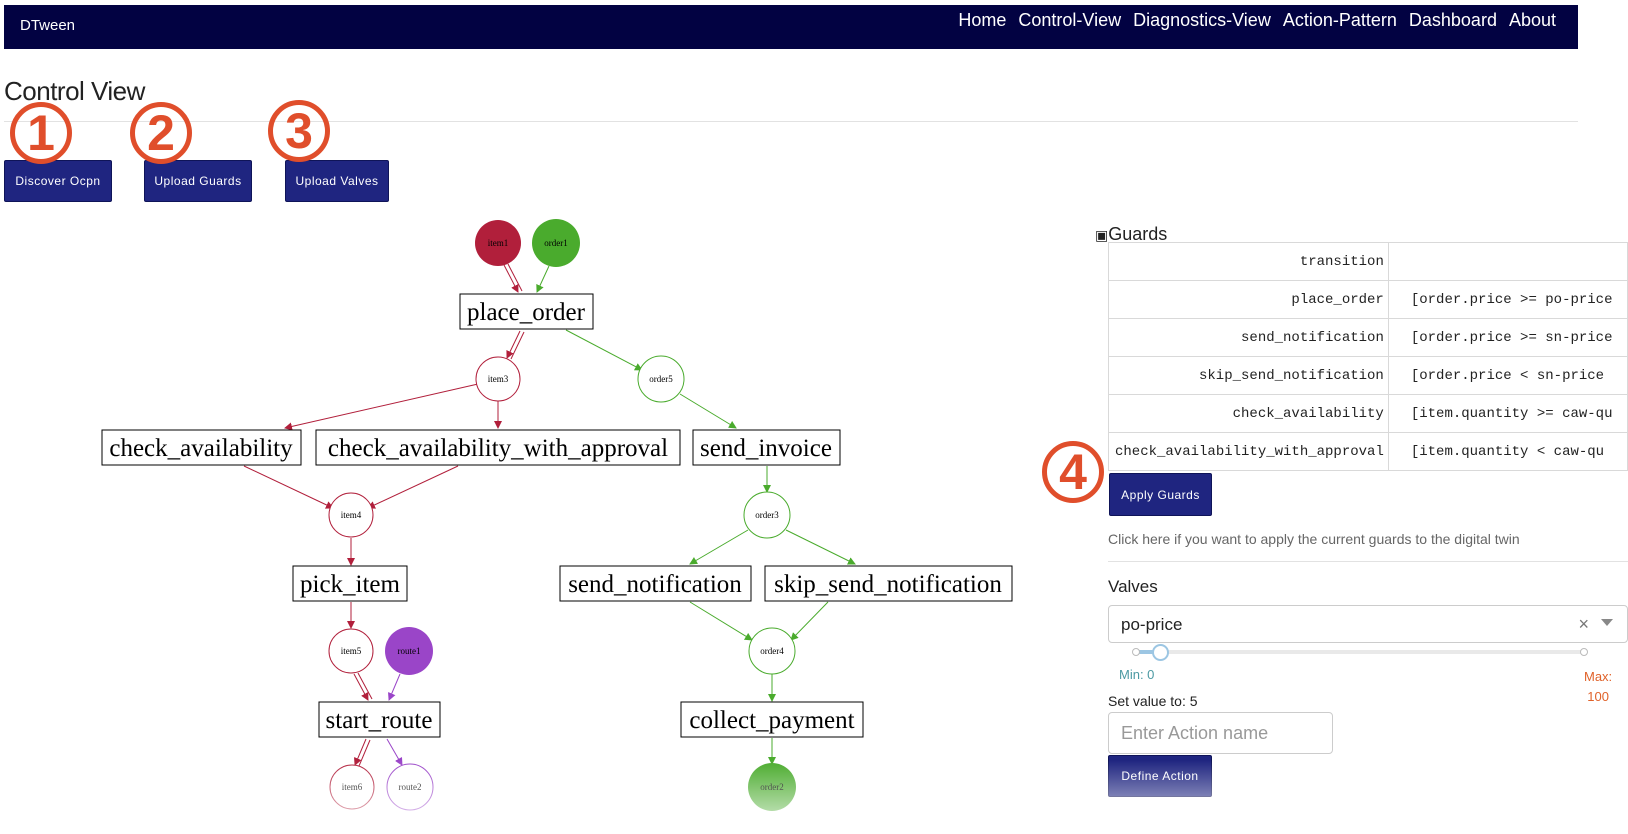 The height and width of the screenshot is (834, 1628). I want to click on slider-max-text: Max:, so click(1598, 676).